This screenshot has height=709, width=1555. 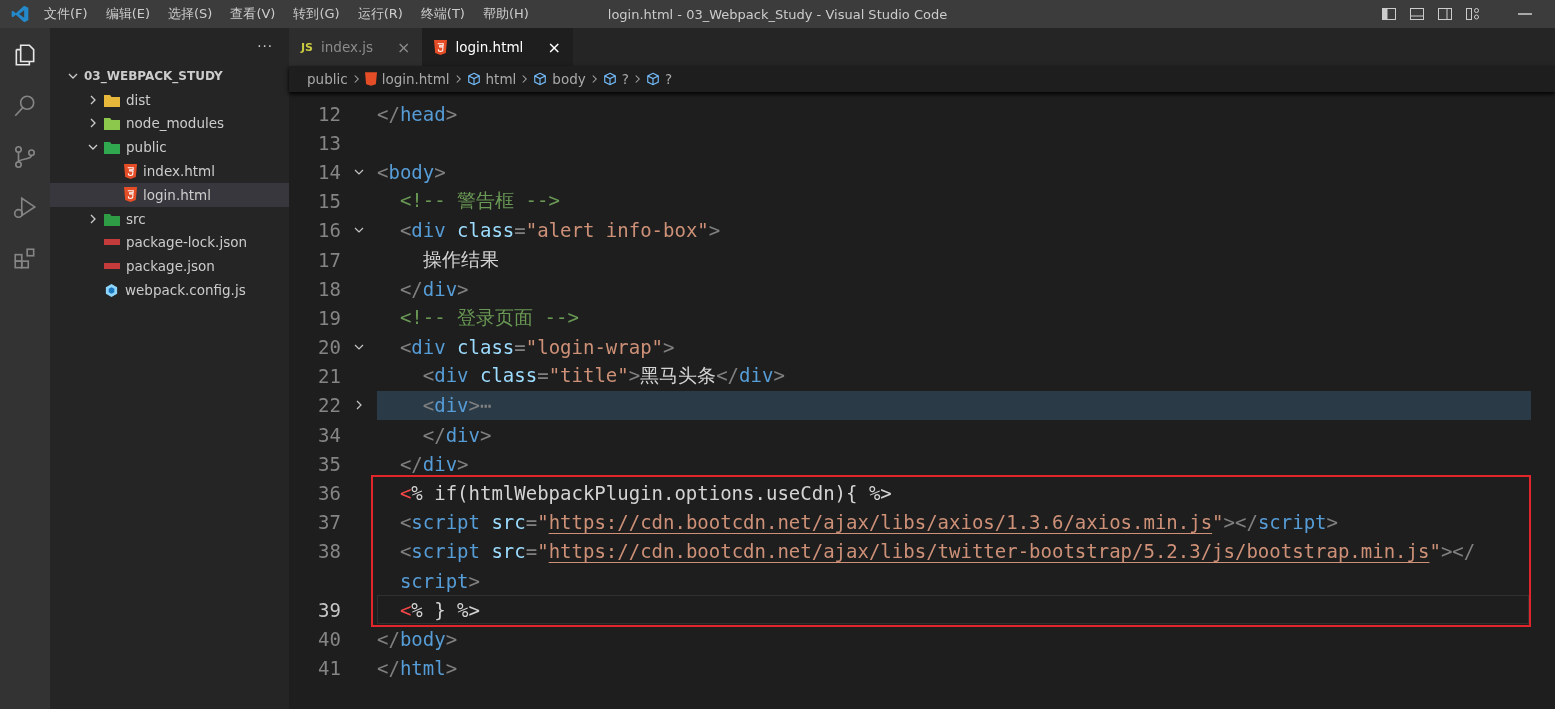 I want to click on line-number: 21, so click(x=329, y=376).